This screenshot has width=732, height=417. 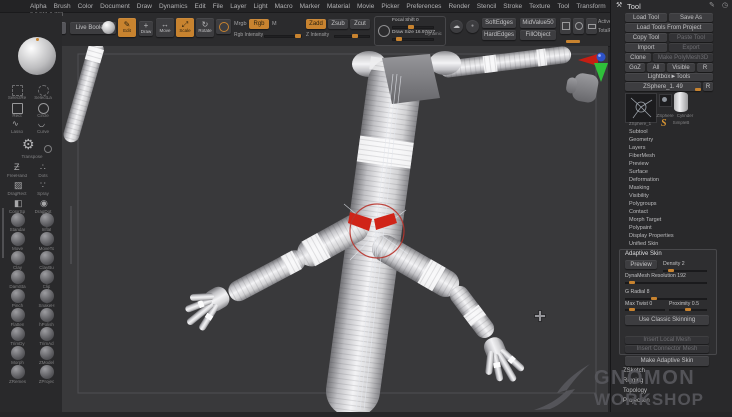 I want to click on menu-item: File, so click(x=218, y=6).